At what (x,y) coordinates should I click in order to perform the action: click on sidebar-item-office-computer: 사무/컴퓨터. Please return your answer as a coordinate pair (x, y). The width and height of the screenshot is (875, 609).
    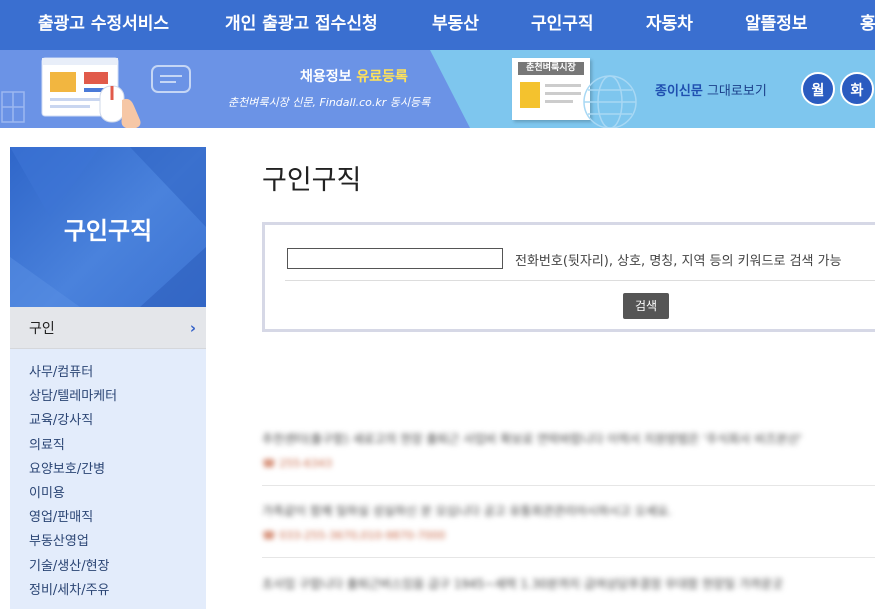
    Looking at the image, I should click on (108, 373).